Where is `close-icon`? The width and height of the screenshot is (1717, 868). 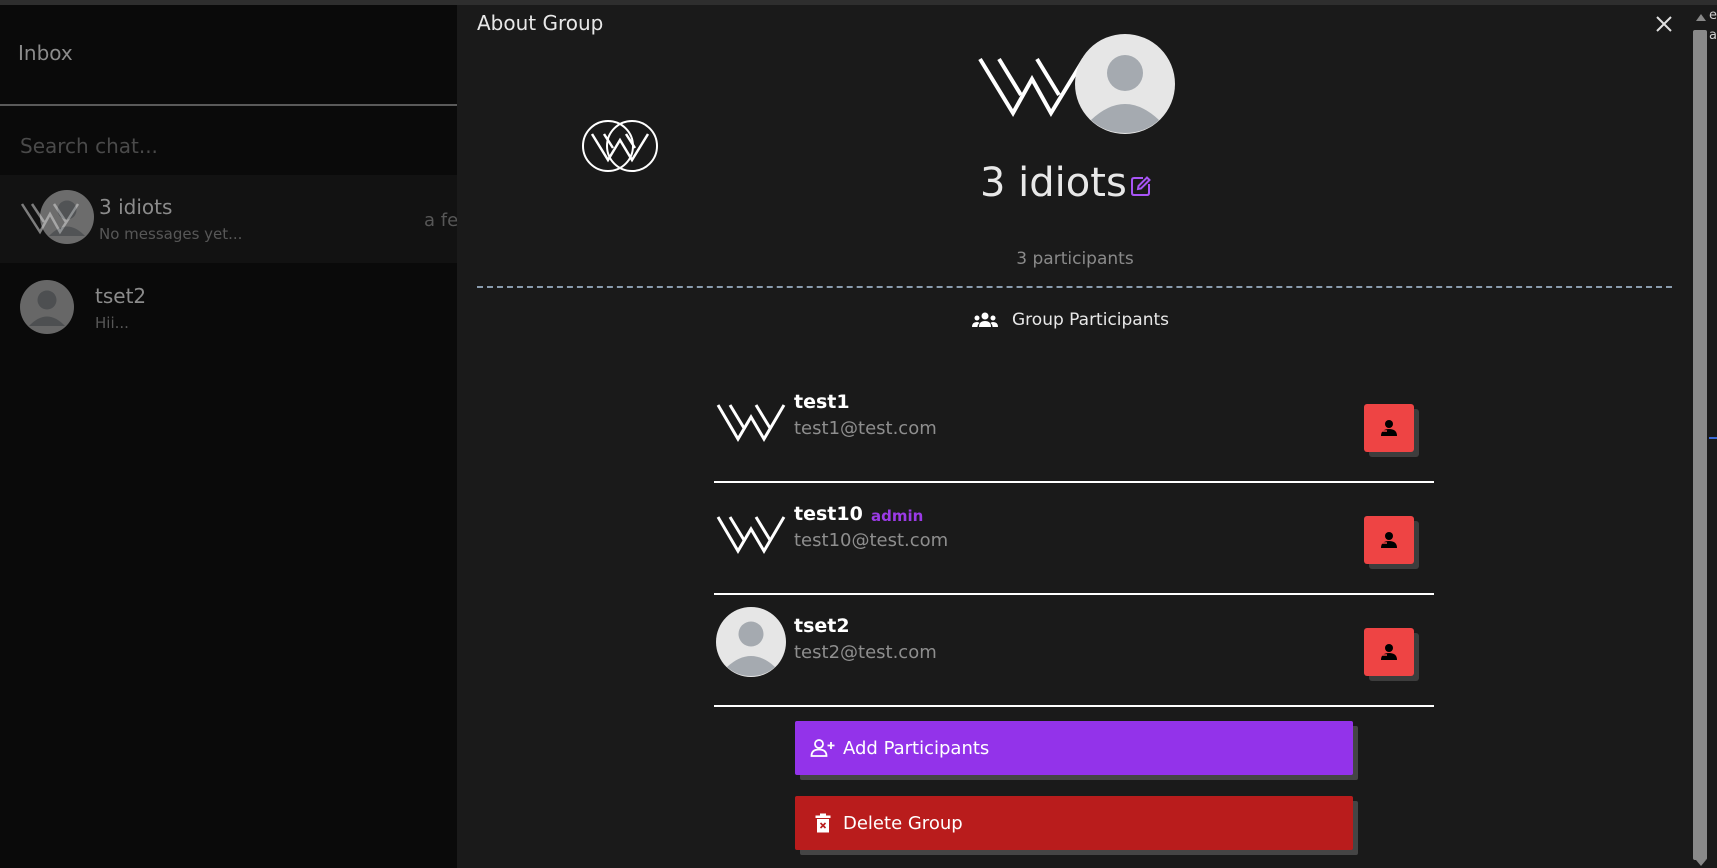 close-icon is located at coordinates (1664, 24).